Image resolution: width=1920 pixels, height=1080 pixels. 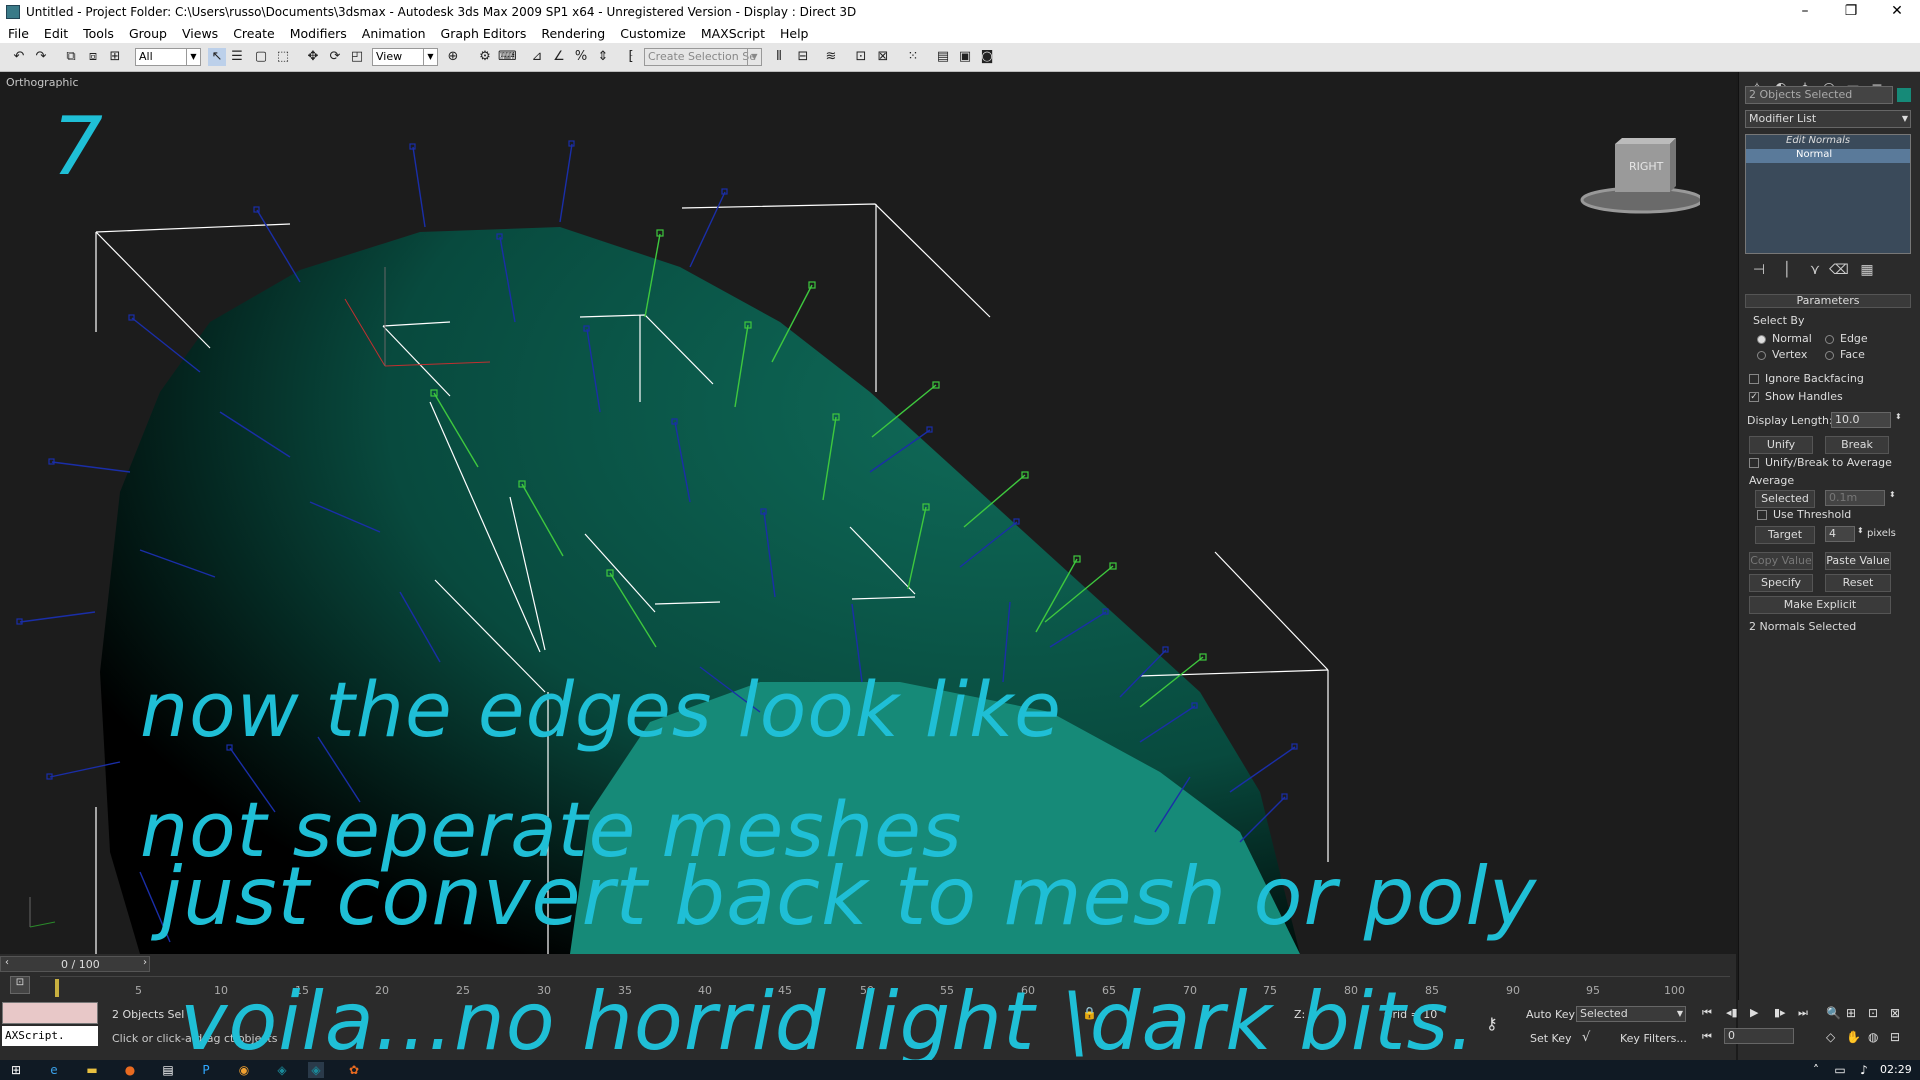 I want to click on schematic-view-icon: ⊠, so click(x=883, y=57).